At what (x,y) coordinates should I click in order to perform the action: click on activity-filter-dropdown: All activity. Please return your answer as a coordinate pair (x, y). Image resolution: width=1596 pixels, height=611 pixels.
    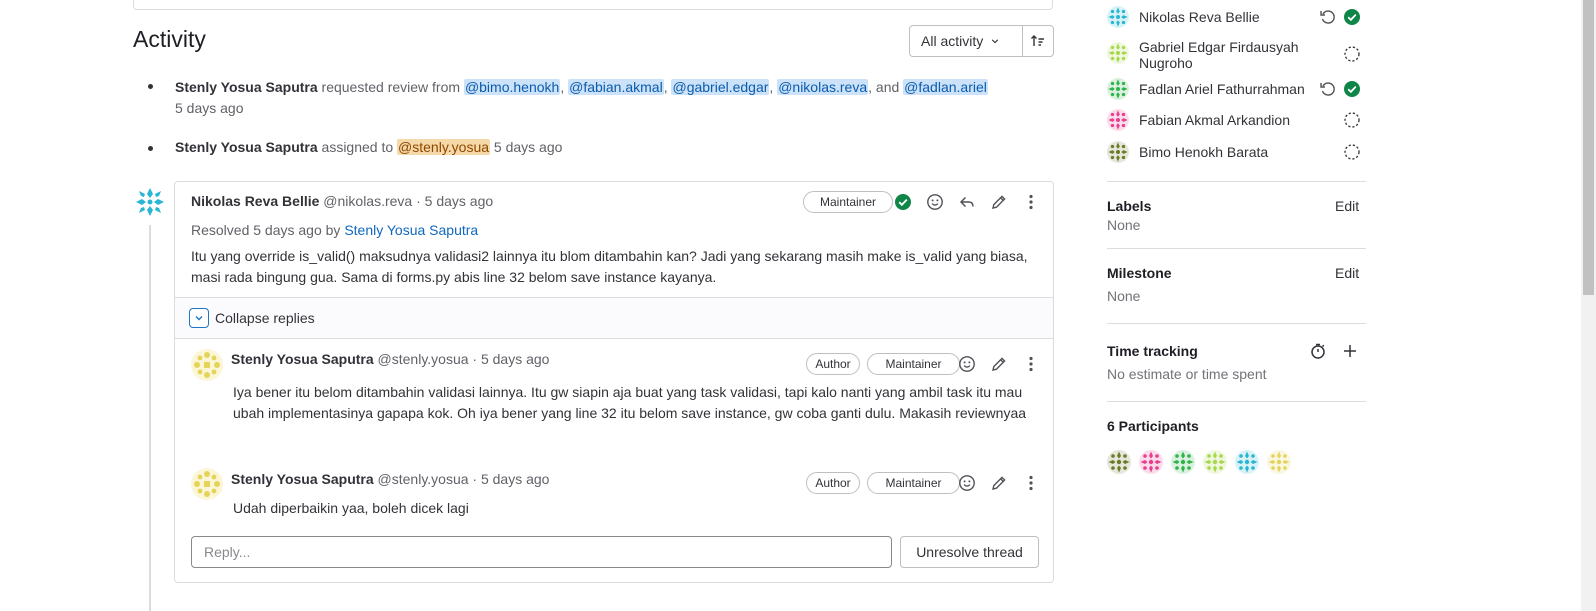
    Looking at the image, I should click on (966, 41).